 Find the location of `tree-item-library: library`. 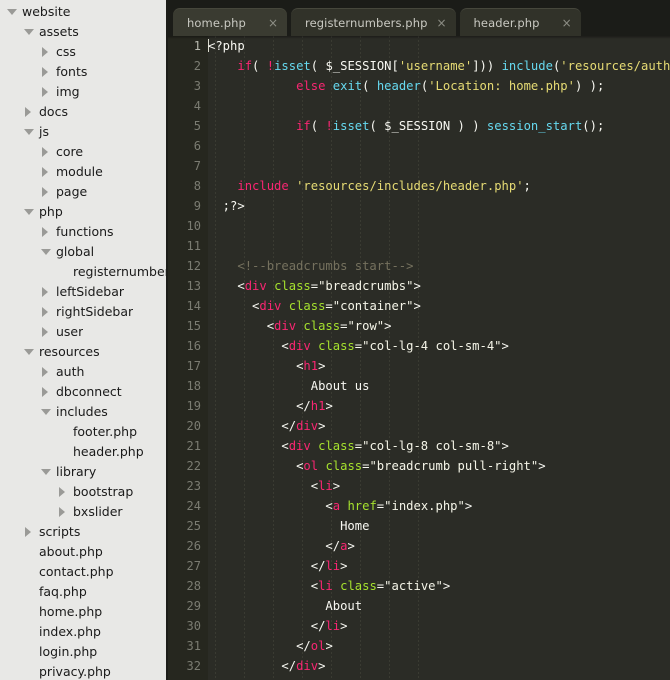

tree-item-library: library is located at coordinates (83, 472).